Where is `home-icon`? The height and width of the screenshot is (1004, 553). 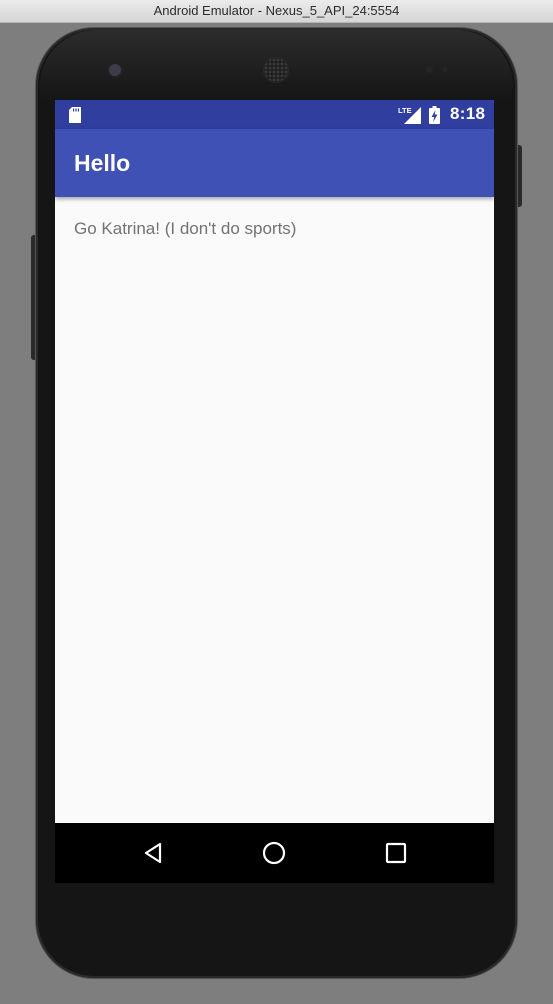
home-icon is located at coordinates (274, 853).